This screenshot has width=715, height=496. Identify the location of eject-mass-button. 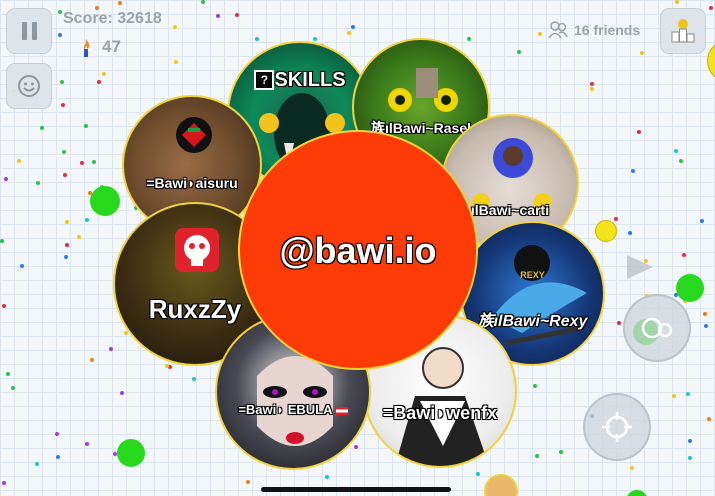
(617, 427).